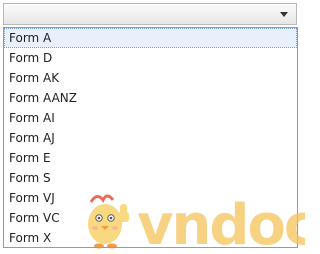  I want to click on list-item: Form AANZ, so click(150, 98).